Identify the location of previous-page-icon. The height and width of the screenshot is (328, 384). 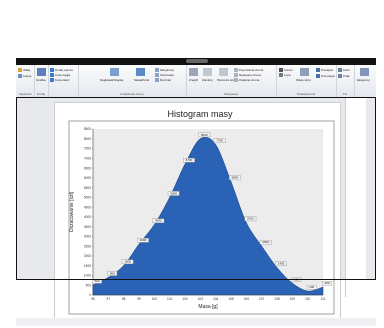
(236, 70).